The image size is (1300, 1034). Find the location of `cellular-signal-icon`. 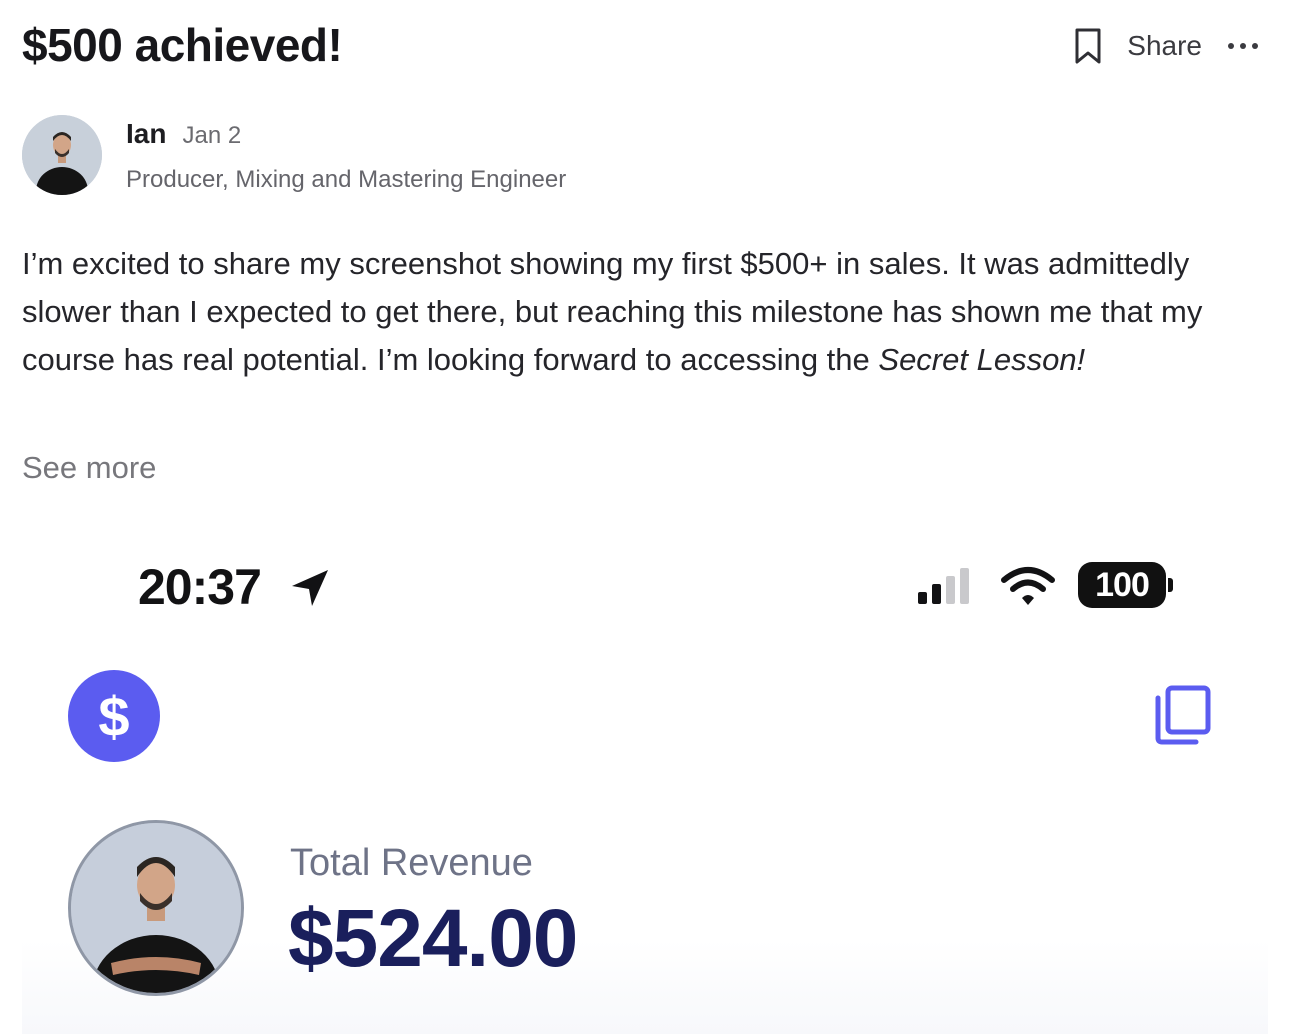

cellular-signal-icon is located at coordinates (943, 586).